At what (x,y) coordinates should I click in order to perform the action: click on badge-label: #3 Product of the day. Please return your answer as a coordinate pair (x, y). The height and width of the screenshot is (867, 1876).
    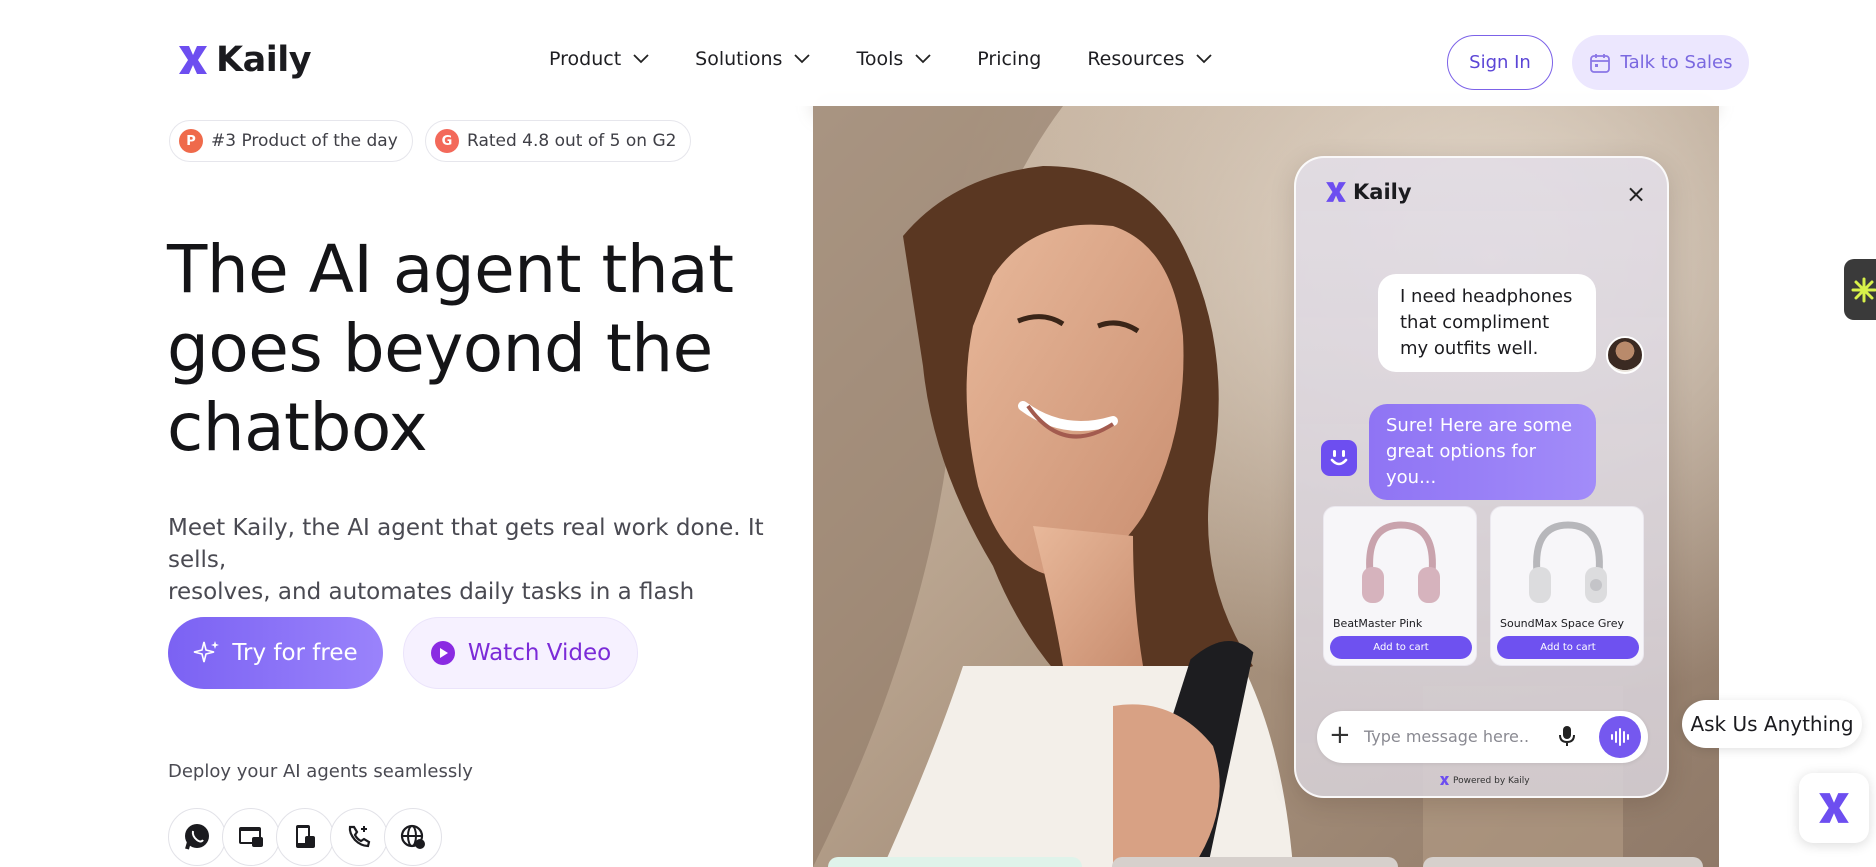
    Looking at the image, I should click on (304, 141).